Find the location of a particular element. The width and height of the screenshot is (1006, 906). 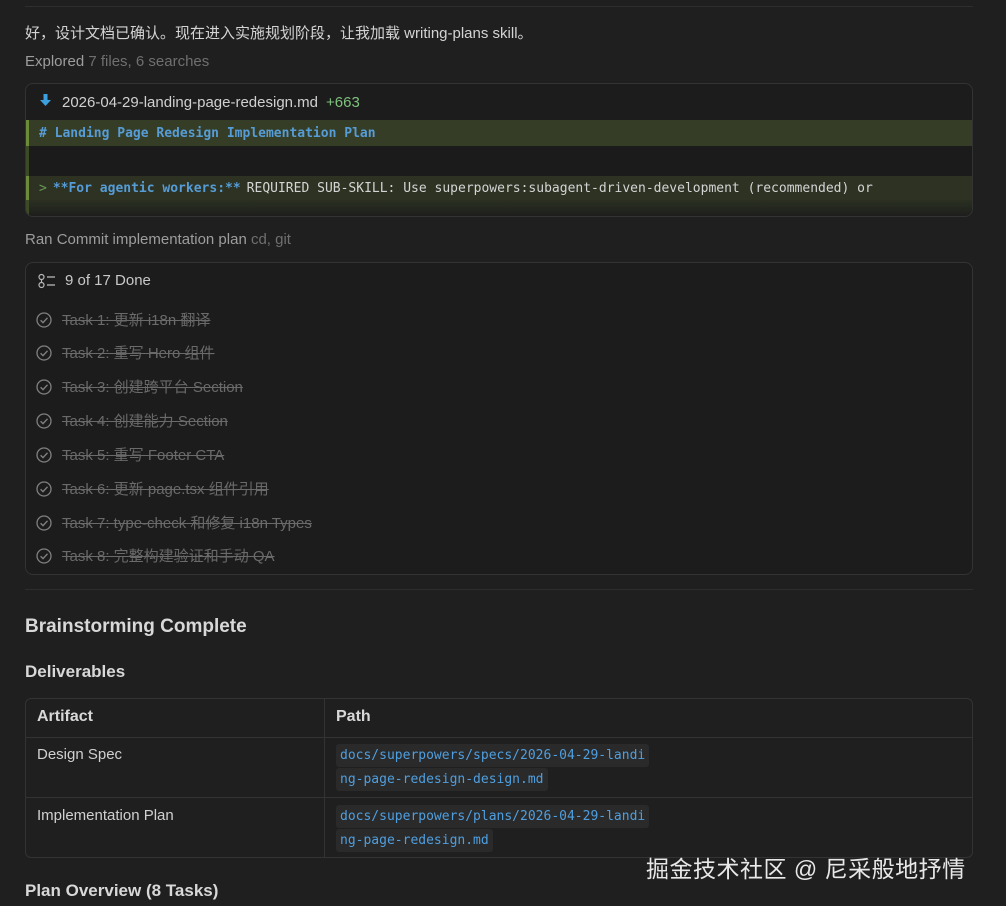

explored-label: Explored is located at coordinates (55, 61).